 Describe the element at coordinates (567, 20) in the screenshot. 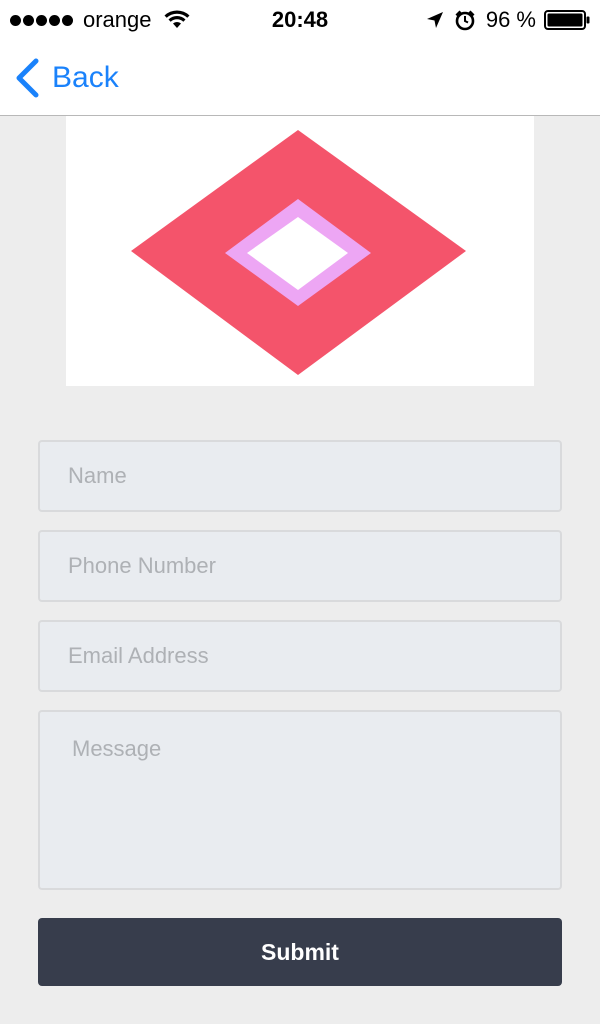

I see `battery-icon` at that location.